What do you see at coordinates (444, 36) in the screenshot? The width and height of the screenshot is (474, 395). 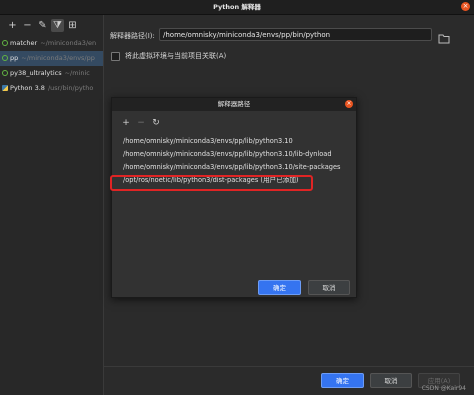 I see `folder-icon` at bounding box center [444, 36].